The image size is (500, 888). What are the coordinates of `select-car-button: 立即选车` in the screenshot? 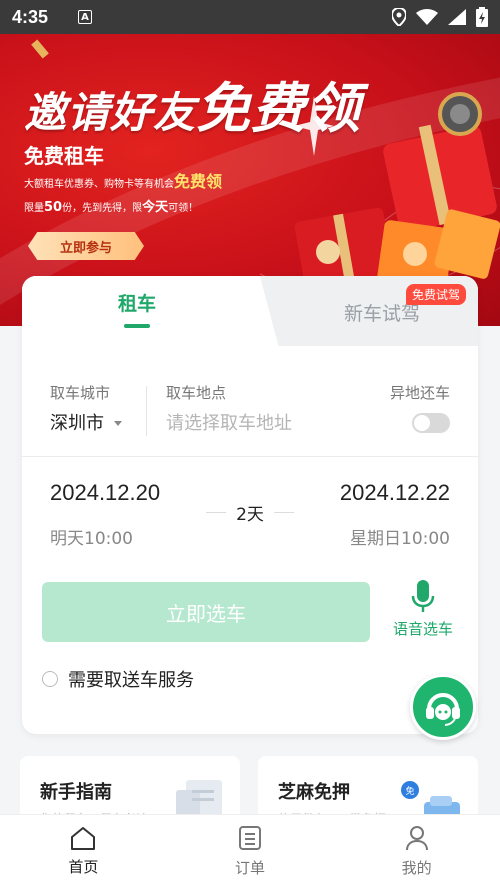 It's located at (206, 612).